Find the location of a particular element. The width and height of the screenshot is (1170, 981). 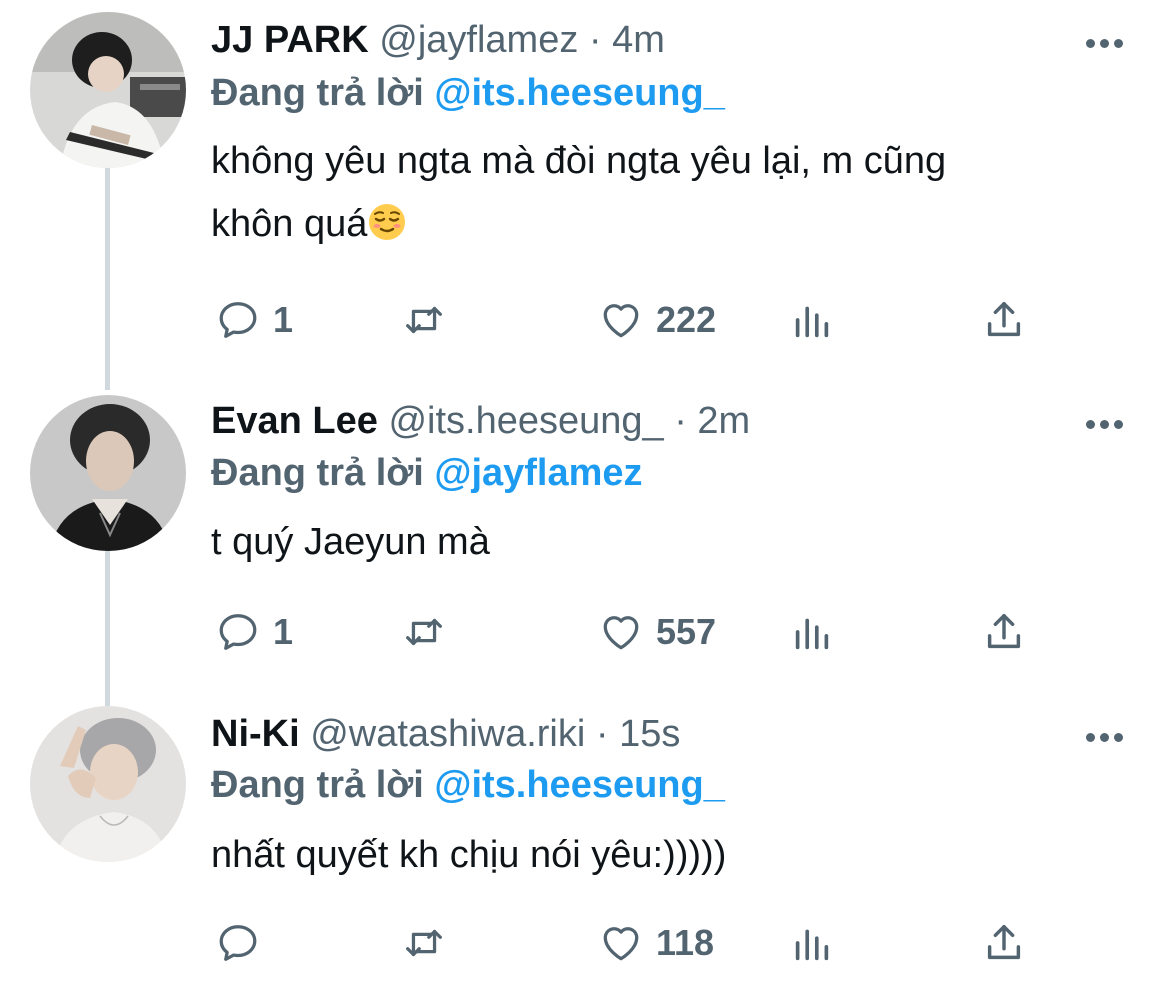

reply-button is located at coordinates (244, 943).